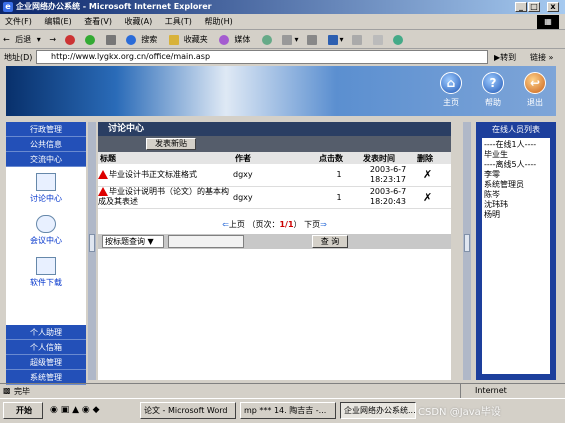  I want to click on list-item: 沈玮玮, so click(516, 205).